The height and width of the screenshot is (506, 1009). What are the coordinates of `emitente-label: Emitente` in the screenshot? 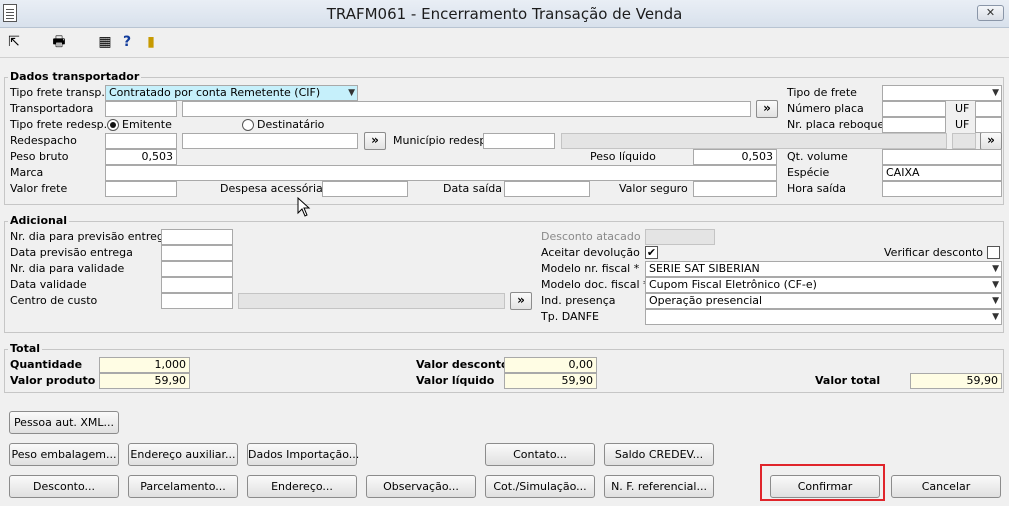 It's located at (147, 124).